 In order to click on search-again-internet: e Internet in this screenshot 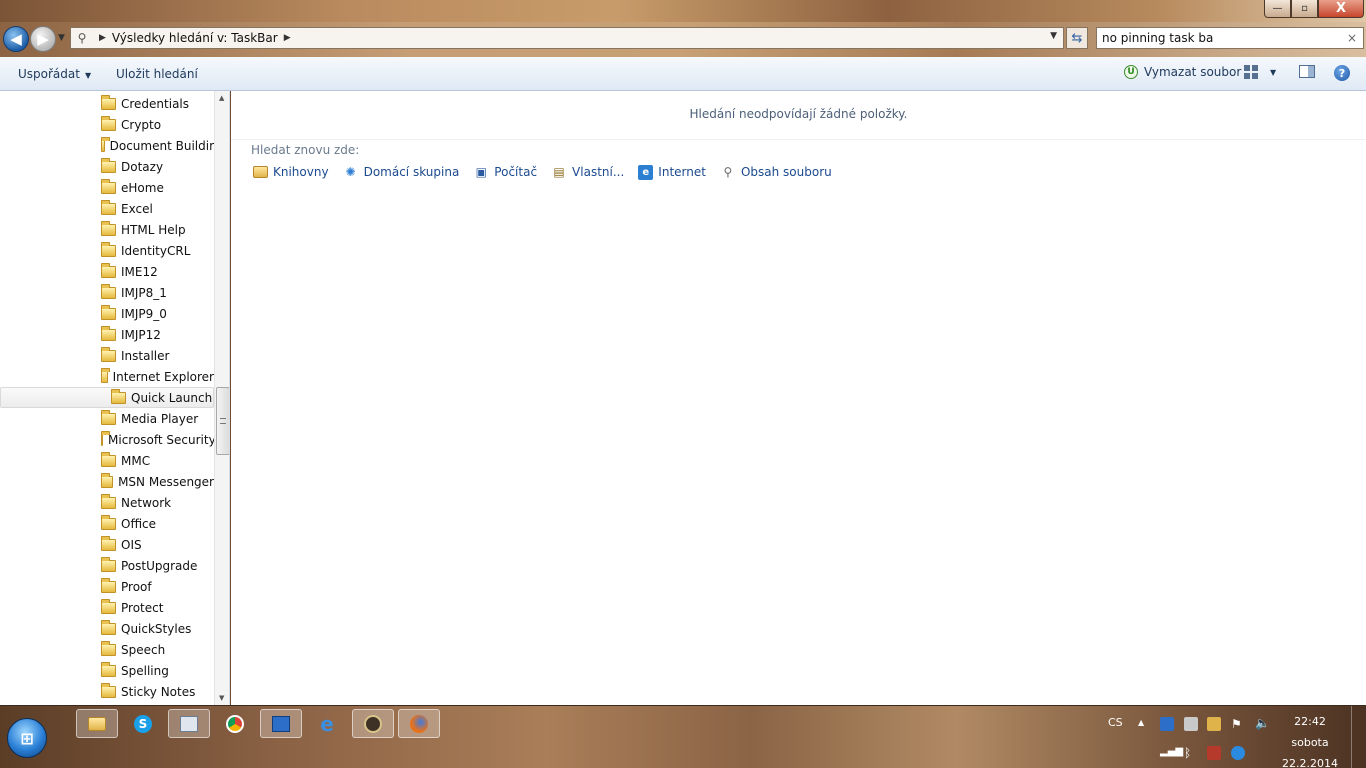, I will do `click(672, 172)`.